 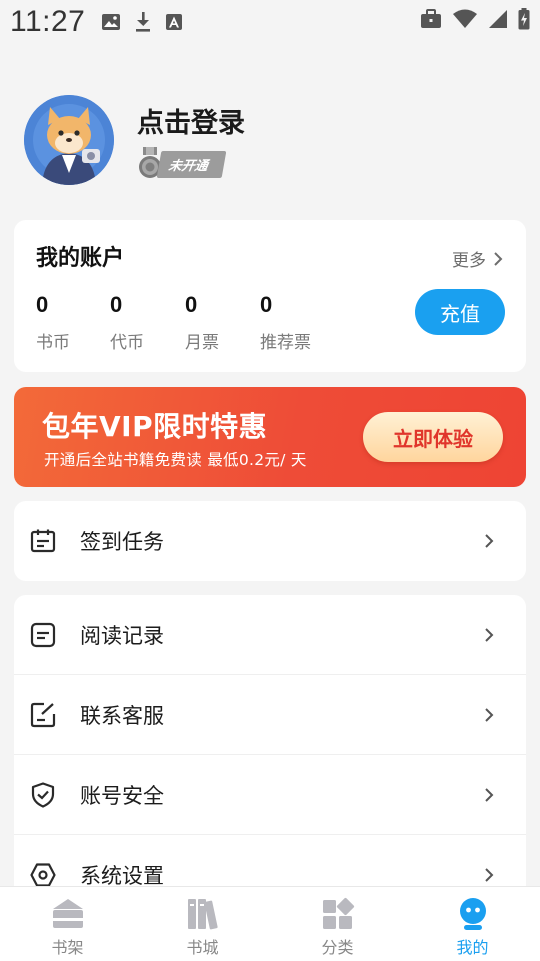 I want to click on hexagon-settings-icon, so click(x=43, y=875).